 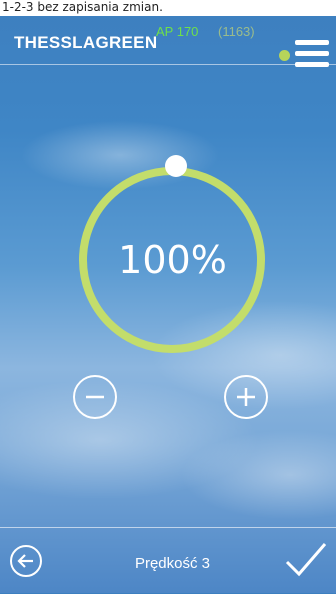 What do you see at coordinates (168, 560) in the screenshot?
I see `bottom-bar: Prędkość 3` at bounding box center [168, 560].